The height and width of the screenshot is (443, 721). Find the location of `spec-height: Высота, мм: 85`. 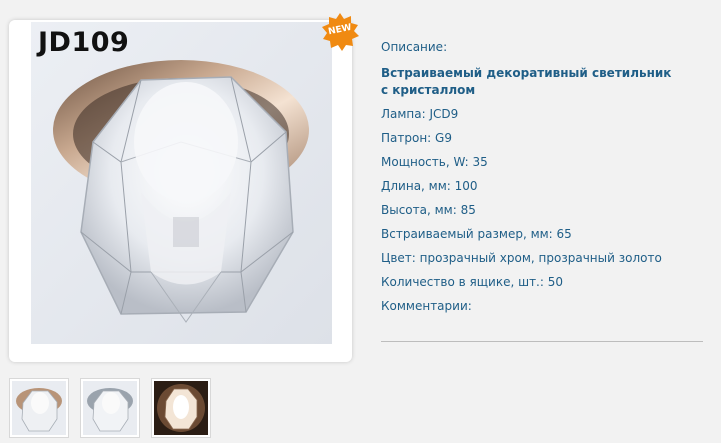

spec-height: Высота, мм: 85 is located at coordinates (428, 210).